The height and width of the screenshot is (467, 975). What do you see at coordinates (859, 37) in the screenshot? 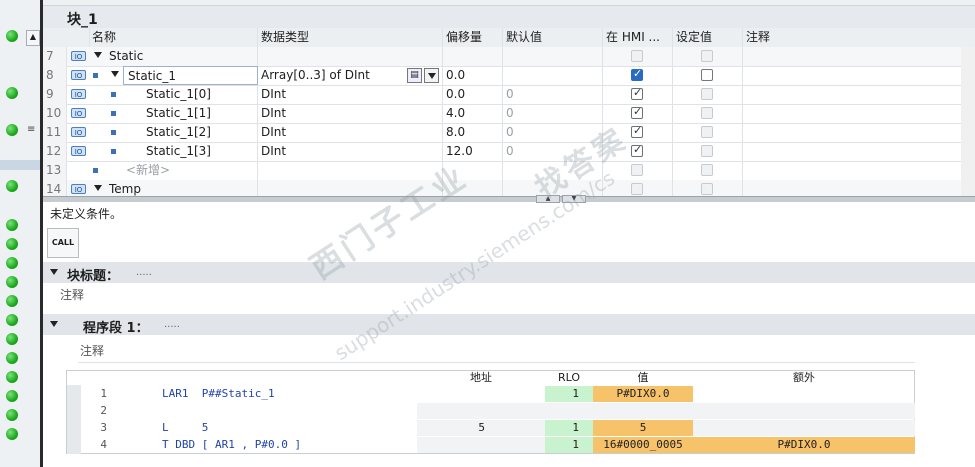
I see `header-comment: 注释` at bounding box center [859, 37].